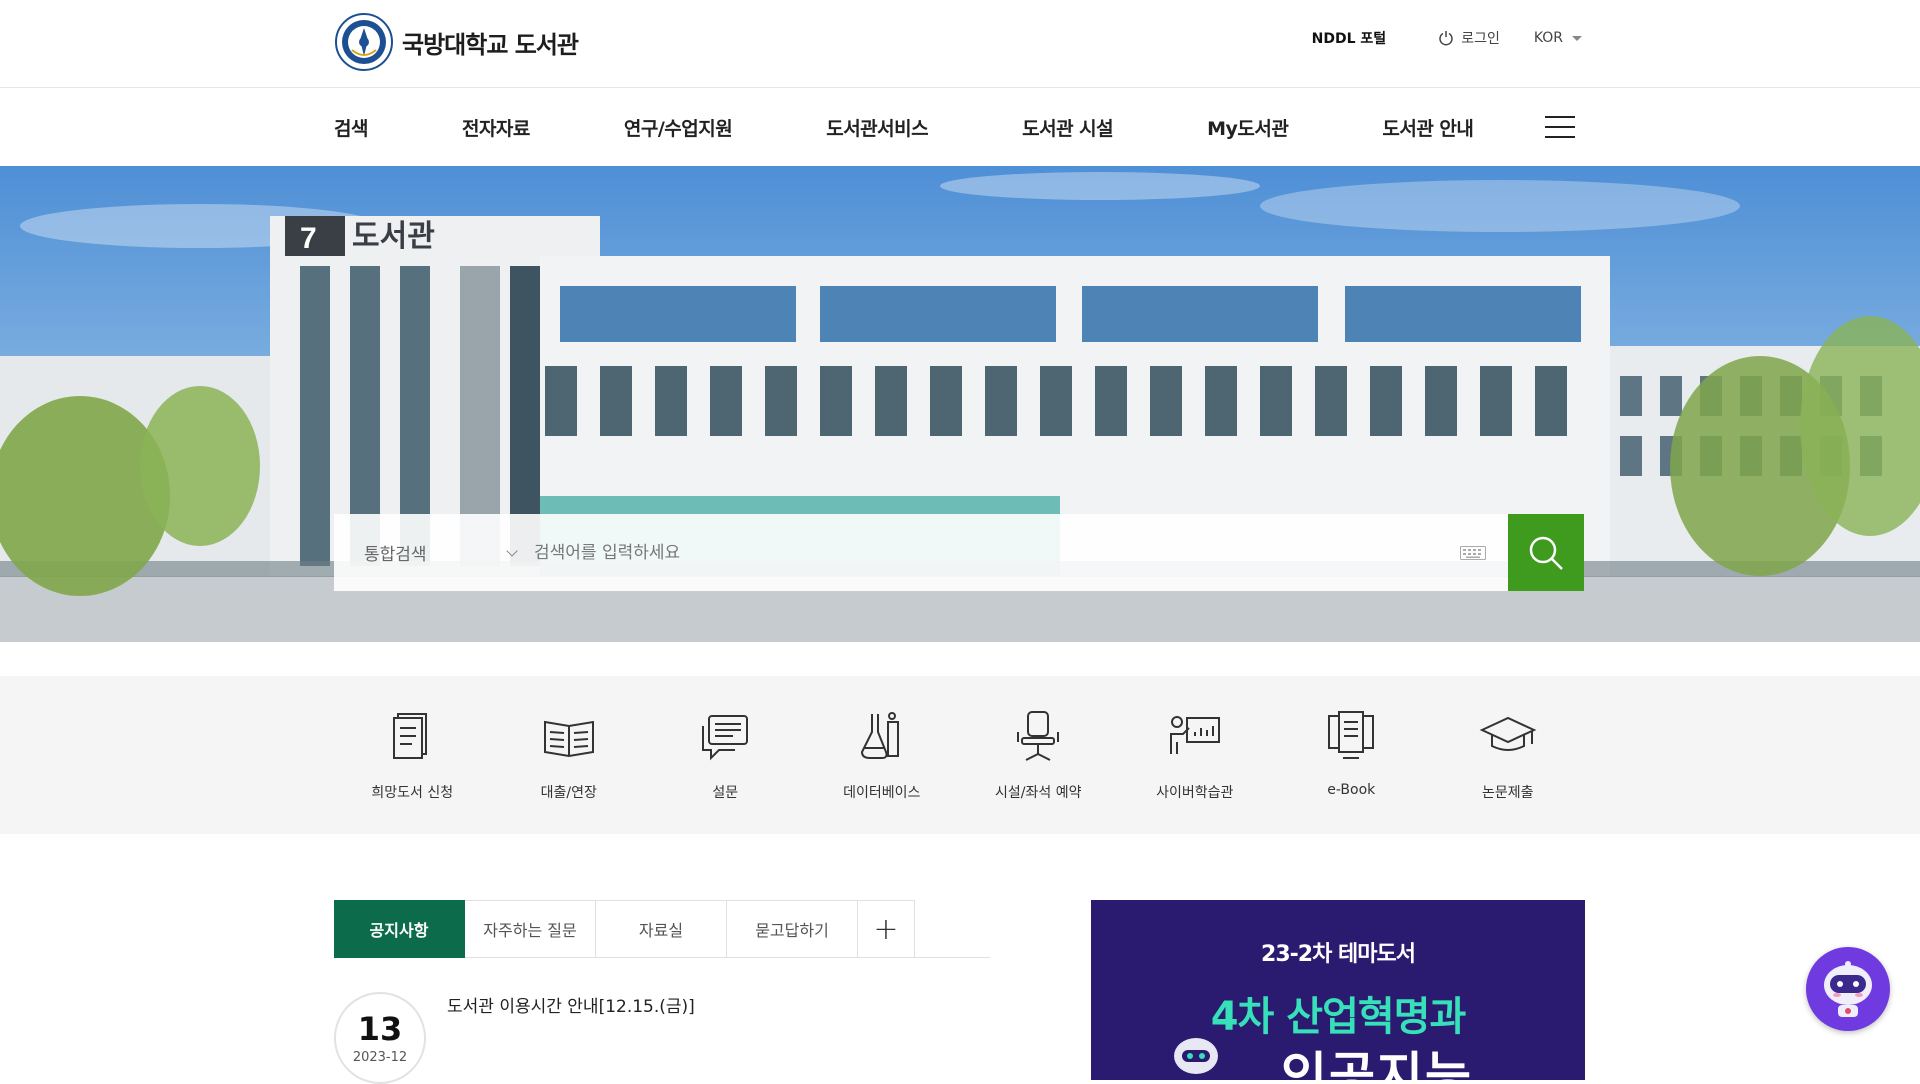 This screenshot has height=1084, width=1920. What do you see at coordinates (434, 552) in the screenshot?
I see `search-scope-select: 통합검색` at bounding box center [434, 552].